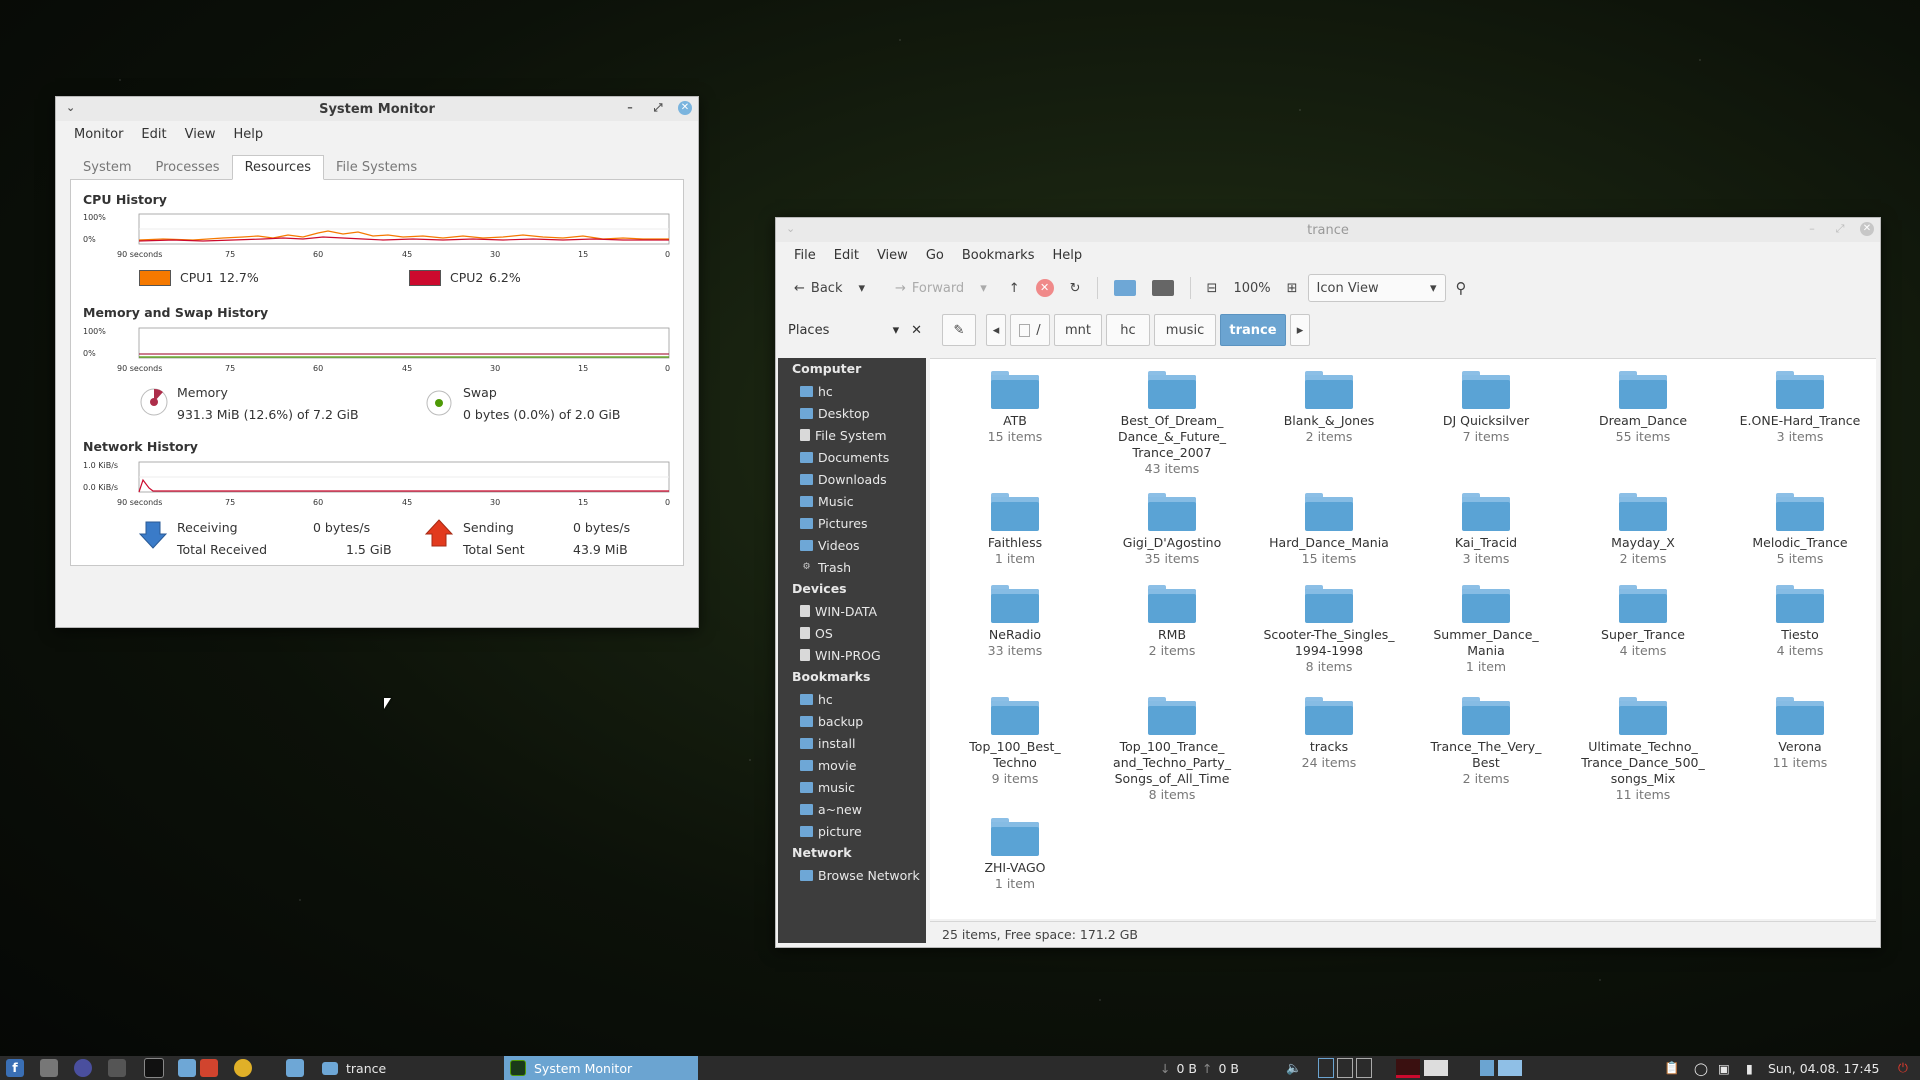 This screenshot has height=1080, width=1920. Describe the element at coordinates (1376, 288) in the screenshot. I see `view-mode-dropdown: Icon View ▾` at that location.